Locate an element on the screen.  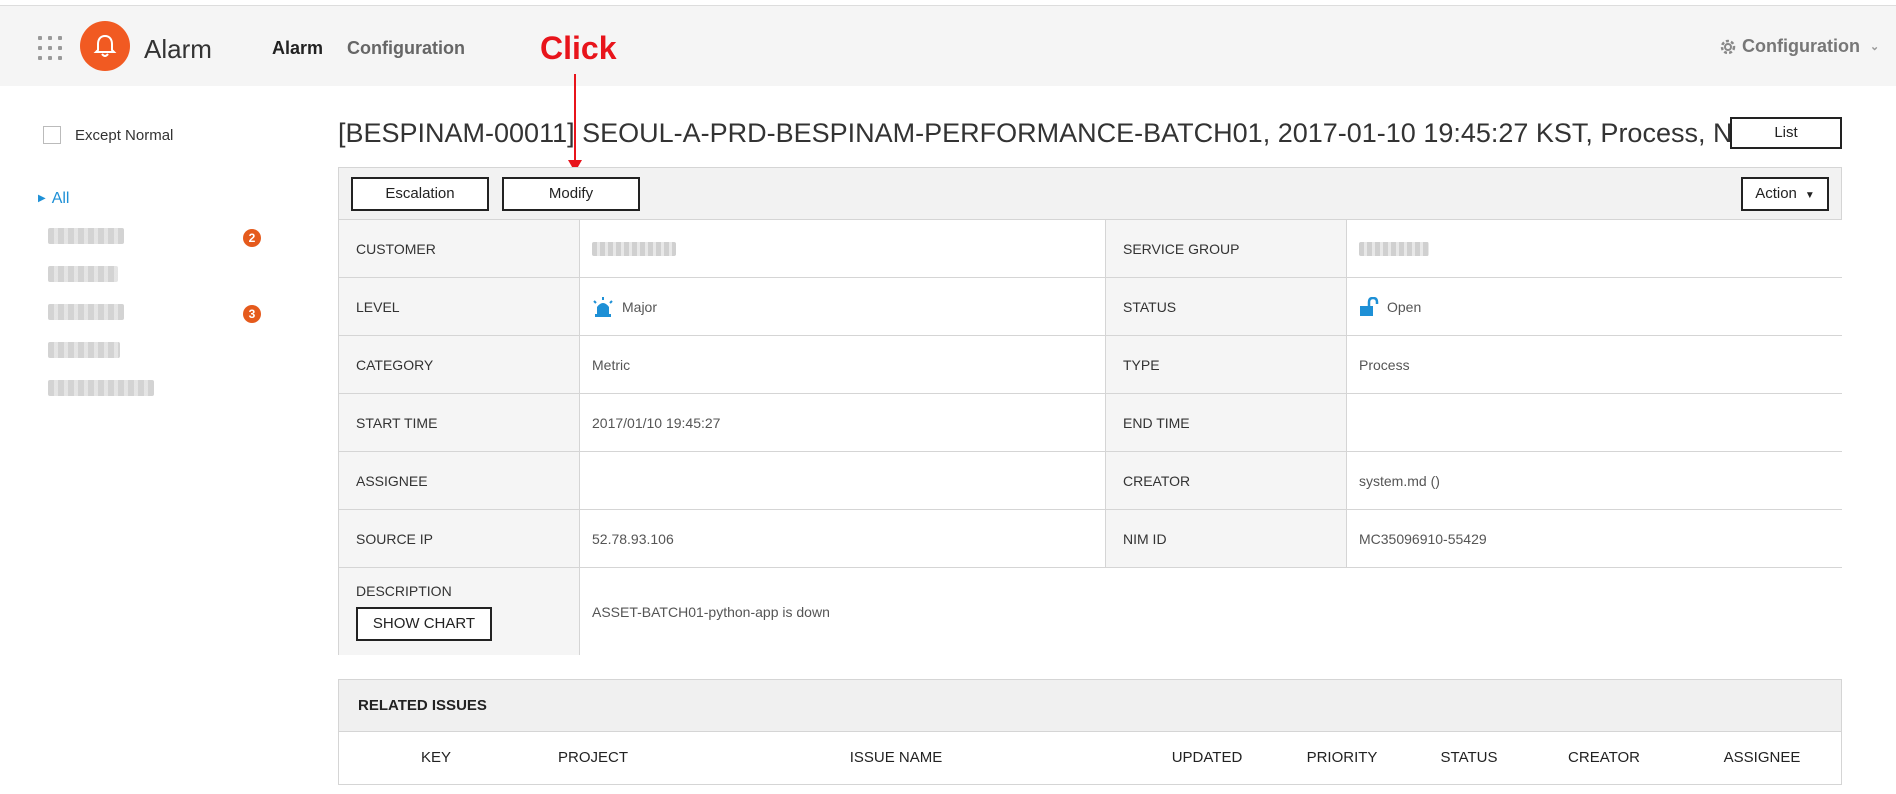
description-label-cell: DESCRIPTION SHOW CHART is located at coordinates (459, 611).